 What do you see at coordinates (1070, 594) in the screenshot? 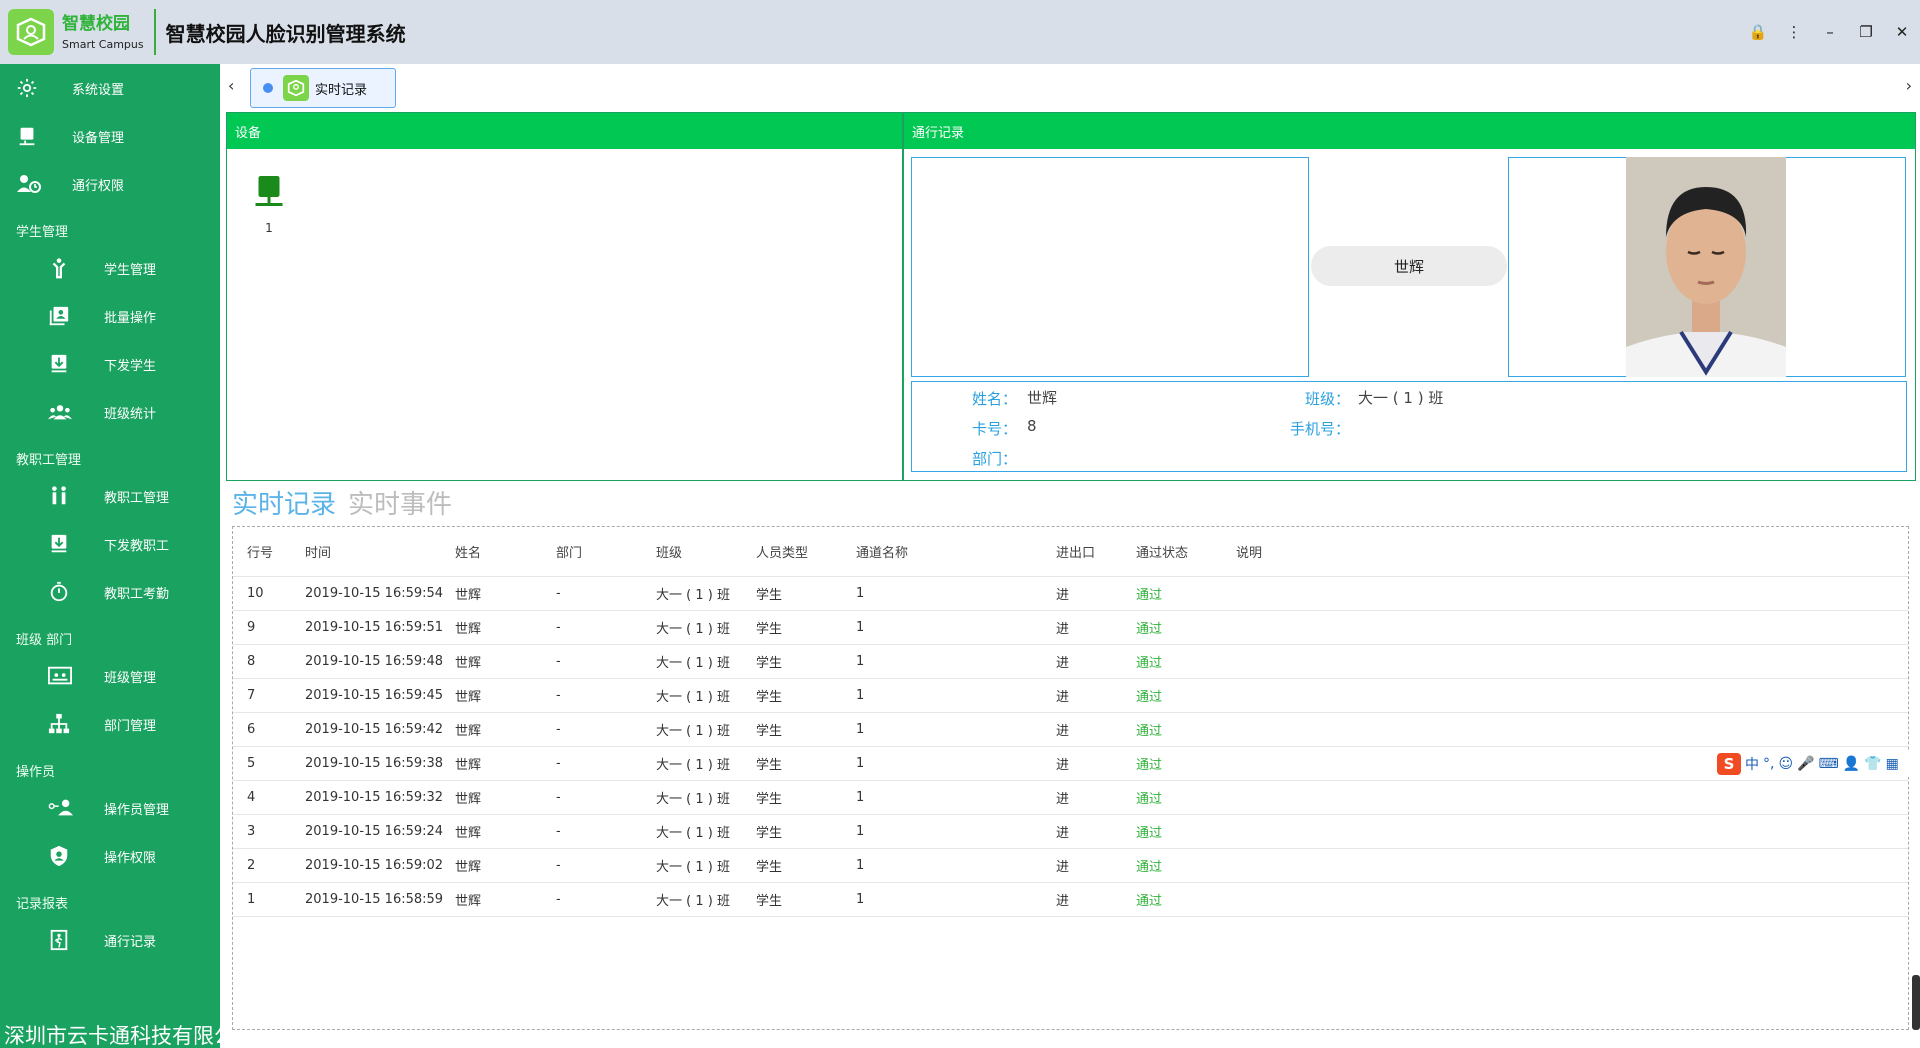
I see `table-row: 10 2019-10-15 16:59:54 世辉 - 大一 ( 1 ) 班 学生 1 进 通过` at bounding box center [1070, 594].